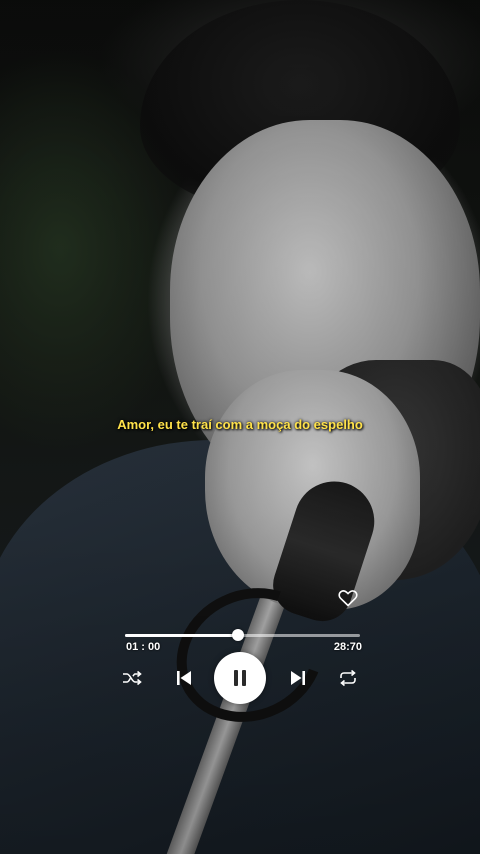  I want to click on lyric-caption: Amor, eu te traí com a moça do espelho, so click(240, 424).